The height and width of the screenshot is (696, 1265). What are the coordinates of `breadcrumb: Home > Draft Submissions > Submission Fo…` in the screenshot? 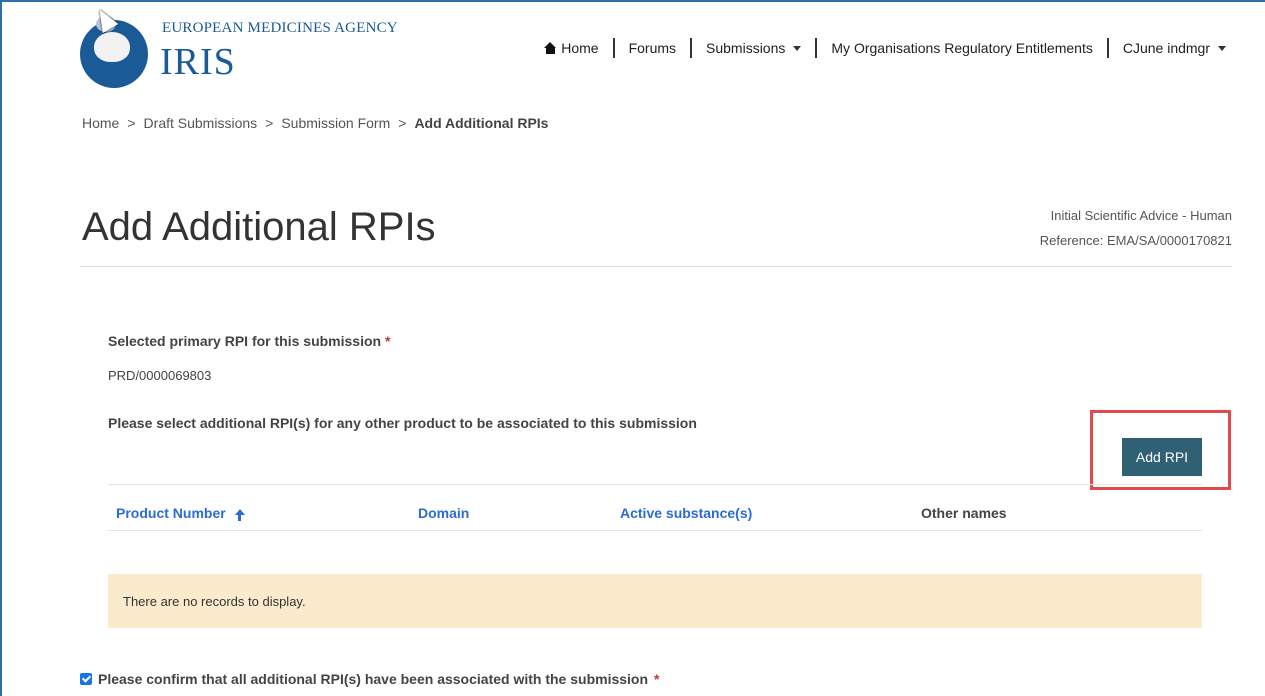 It's located at (315, 123).